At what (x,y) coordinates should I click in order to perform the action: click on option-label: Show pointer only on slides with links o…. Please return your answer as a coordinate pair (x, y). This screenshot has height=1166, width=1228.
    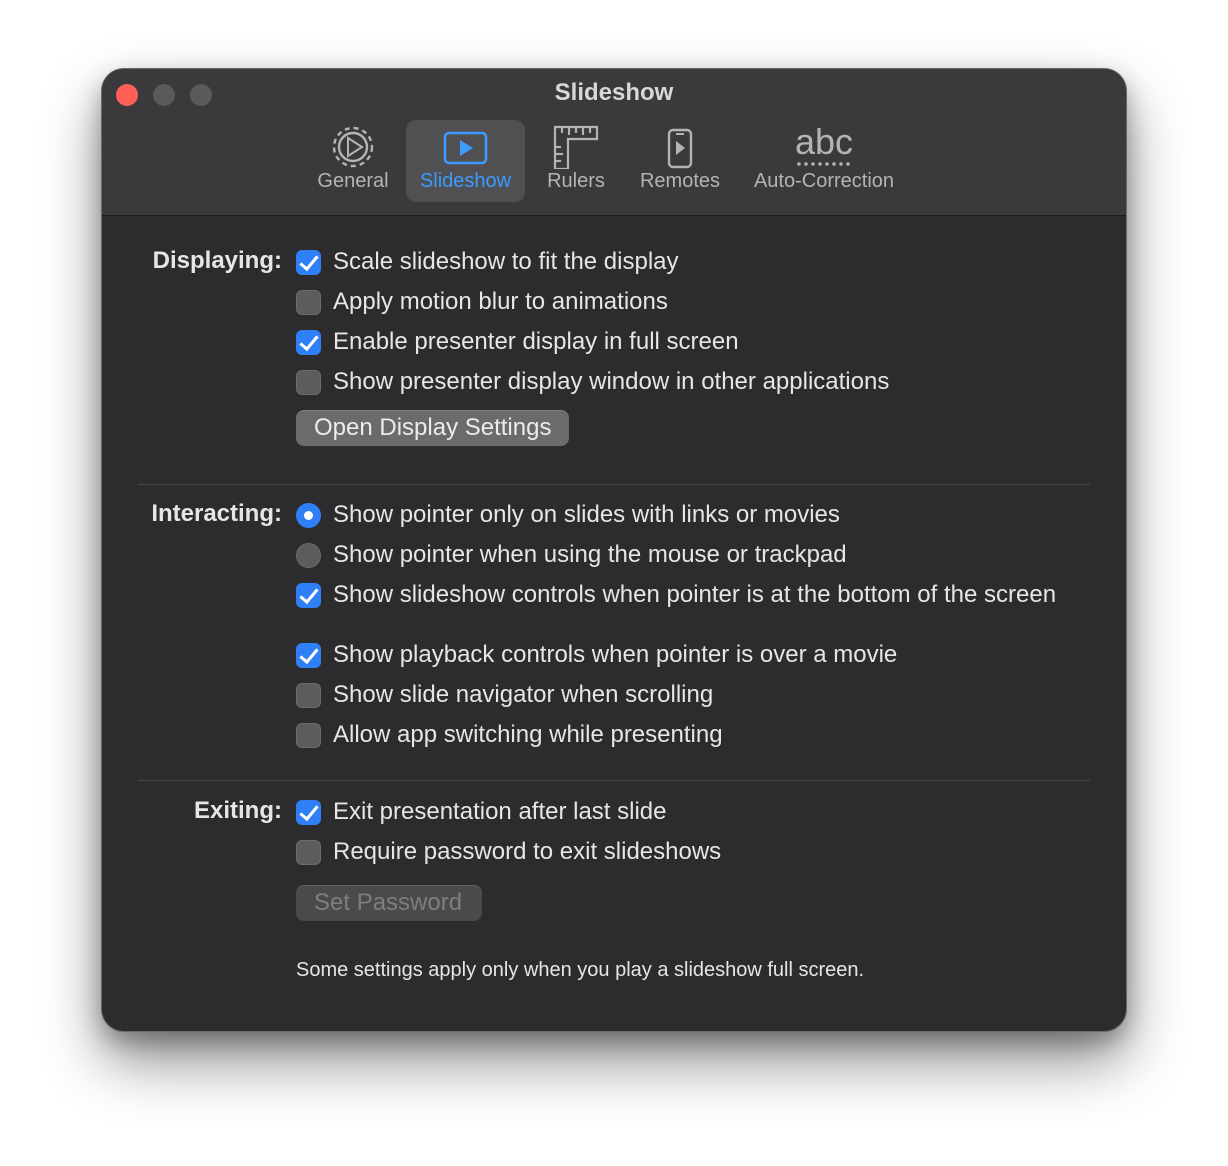
    Looking at the image, I should click on (586, 514).